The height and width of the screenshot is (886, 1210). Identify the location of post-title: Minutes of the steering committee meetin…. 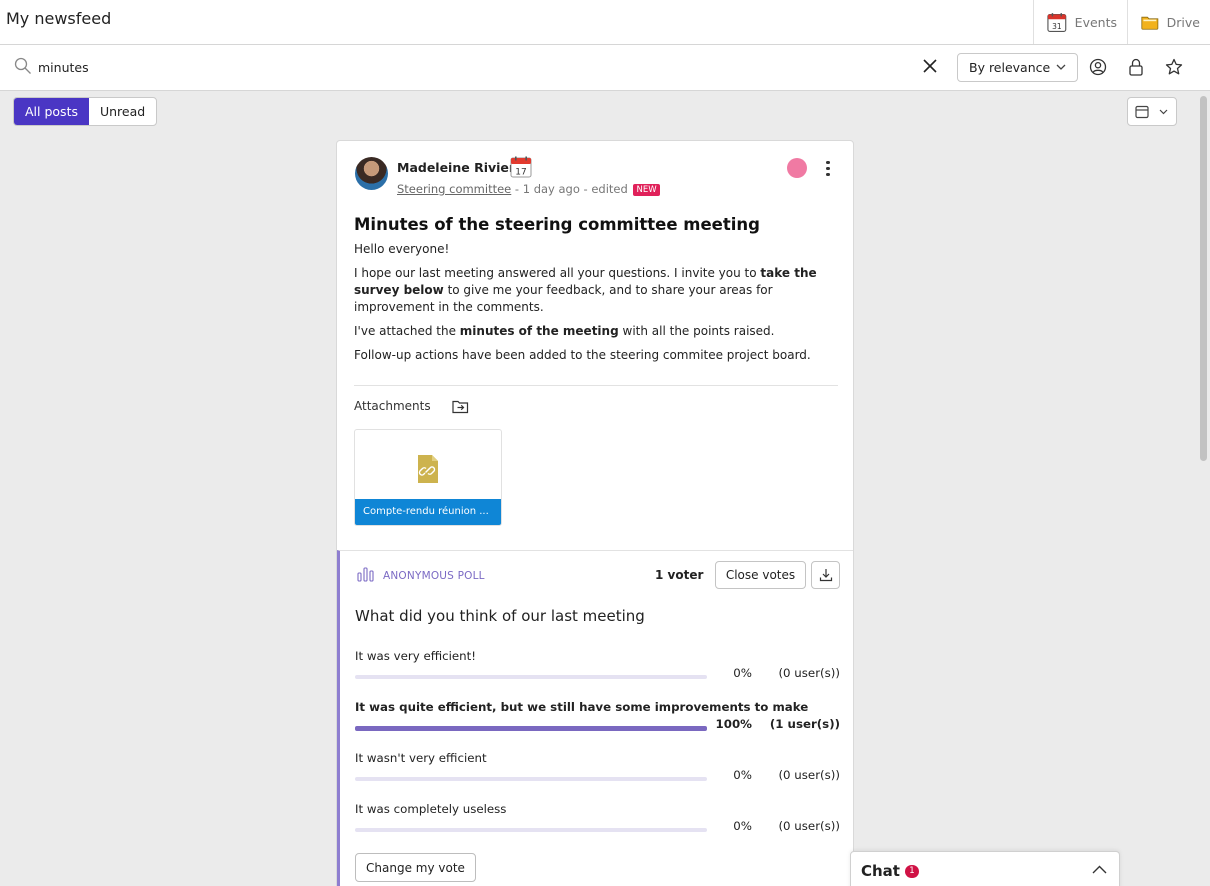
(557, 224).